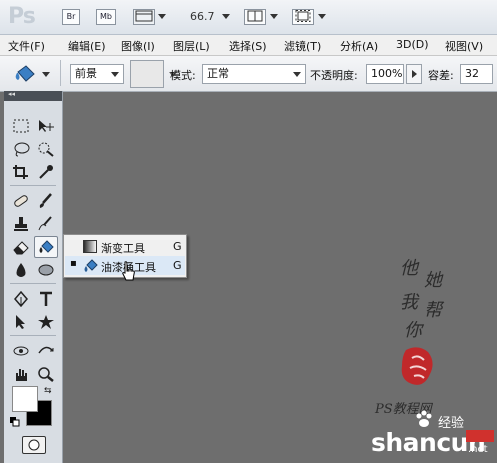 The image size is (497, 463). I want to click on eraser-icon, so click(21, 248).